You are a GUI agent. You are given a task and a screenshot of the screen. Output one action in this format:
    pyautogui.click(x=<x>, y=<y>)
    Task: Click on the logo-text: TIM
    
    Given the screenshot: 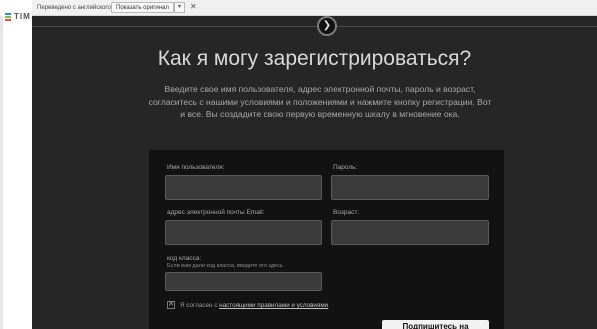 What is the action you would take?
    pyautogui.click(x=22, y=16)
    